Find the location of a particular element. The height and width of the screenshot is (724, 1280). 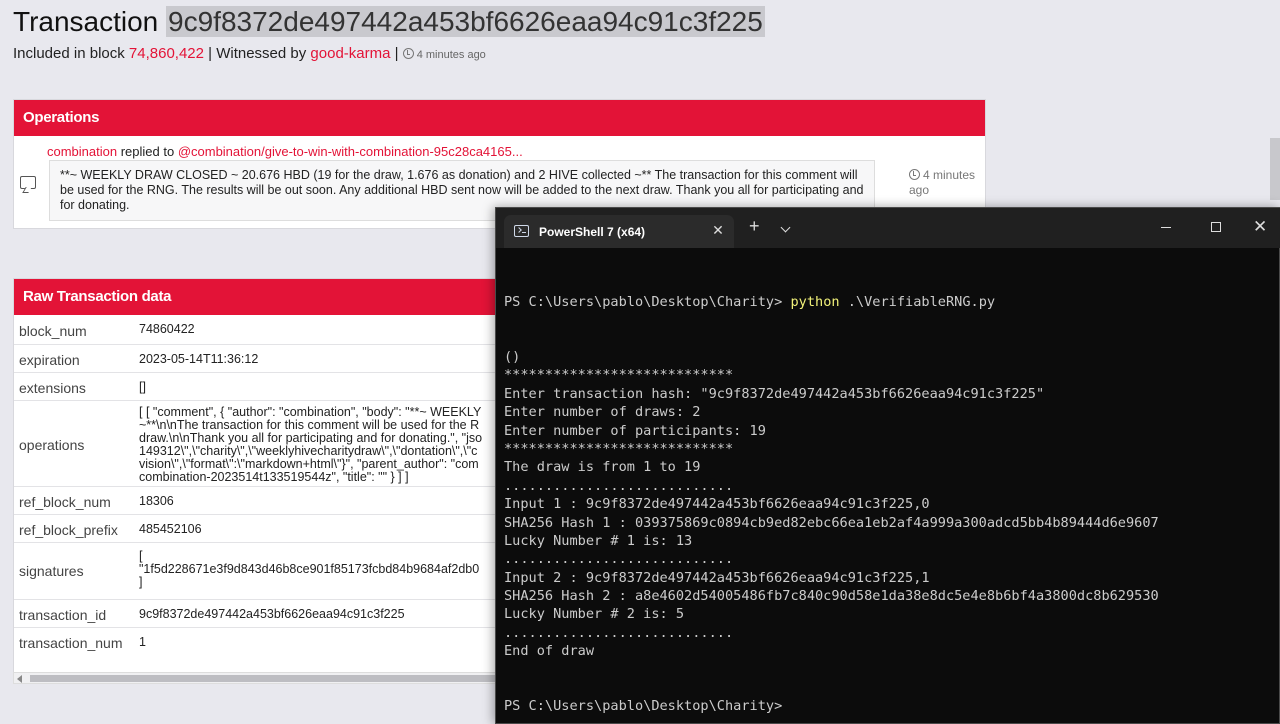

row-value: [] is located at coordinates (142, 387).